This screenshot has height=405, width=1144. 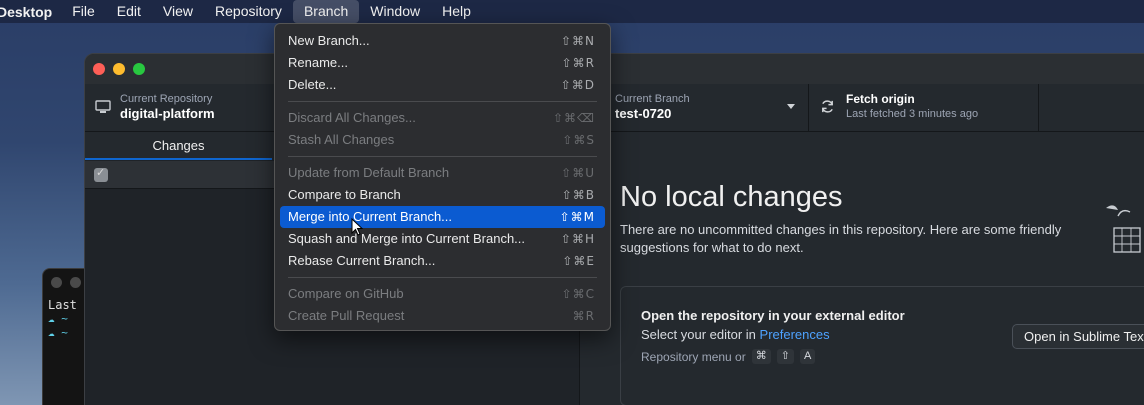 What do you see at coordinates (652, 99) in the screenshot?
I see `branch-label: Current Branch` at bounding box center [652, 99].